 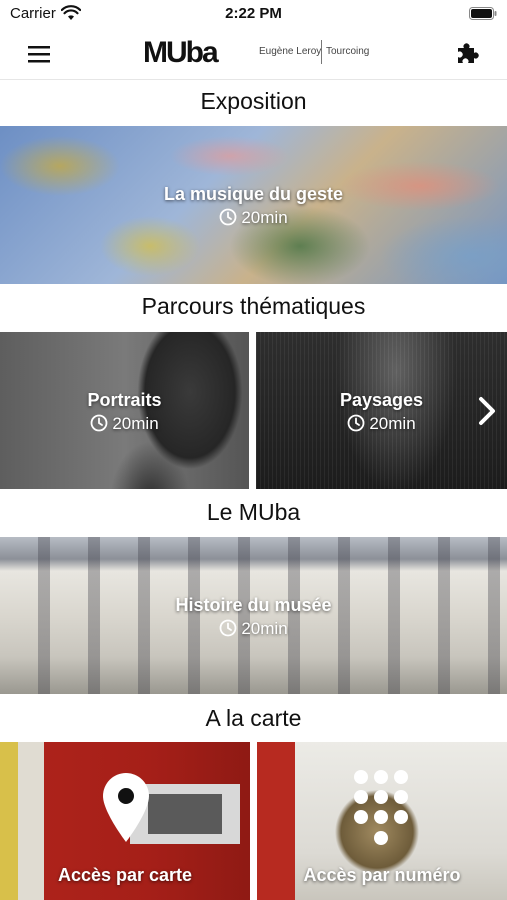 I want to click on card-exposition-duration: 20min, so click(x=253, y=218).